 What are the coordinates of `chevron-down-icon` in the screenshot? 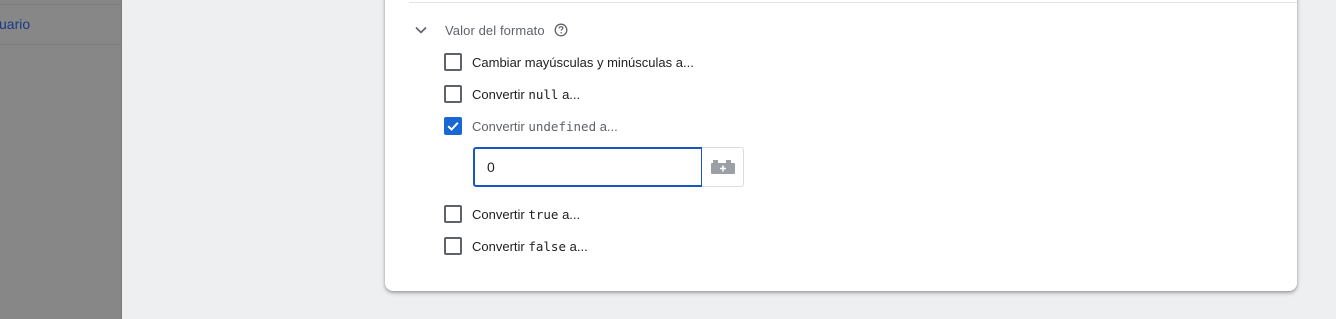 It's located at (421, 30).